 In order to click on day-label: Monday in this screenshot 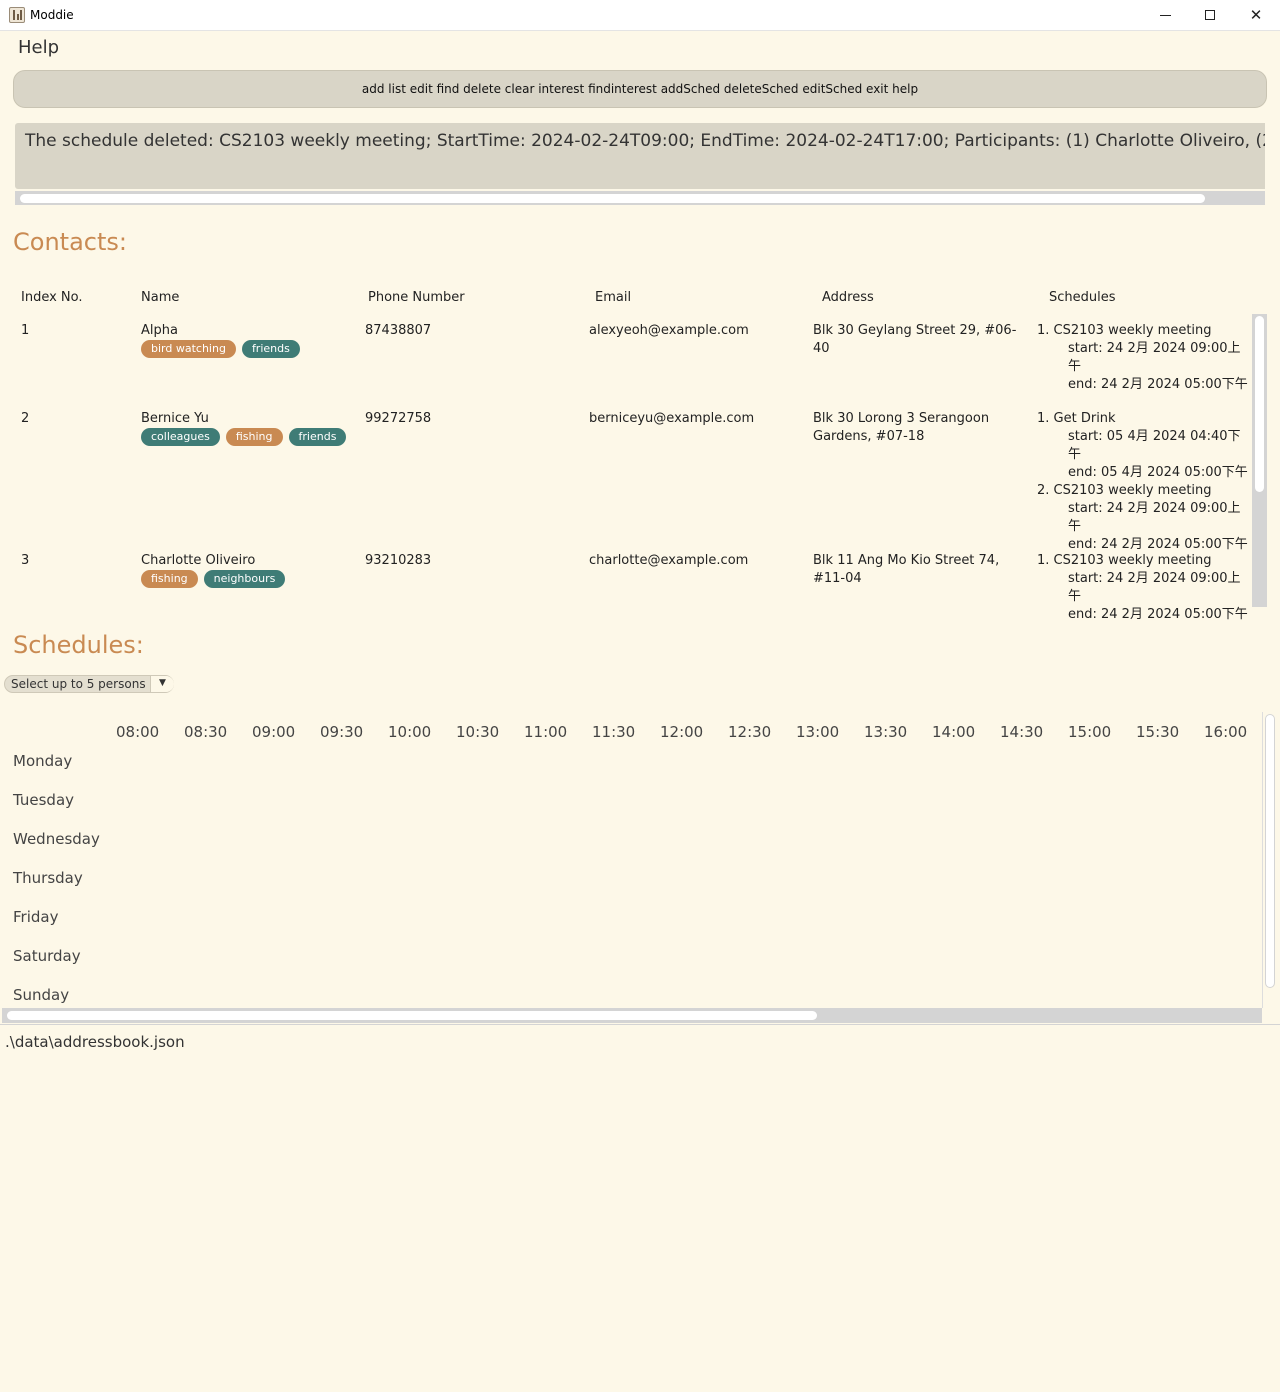, I will do `click(43, 761)`.